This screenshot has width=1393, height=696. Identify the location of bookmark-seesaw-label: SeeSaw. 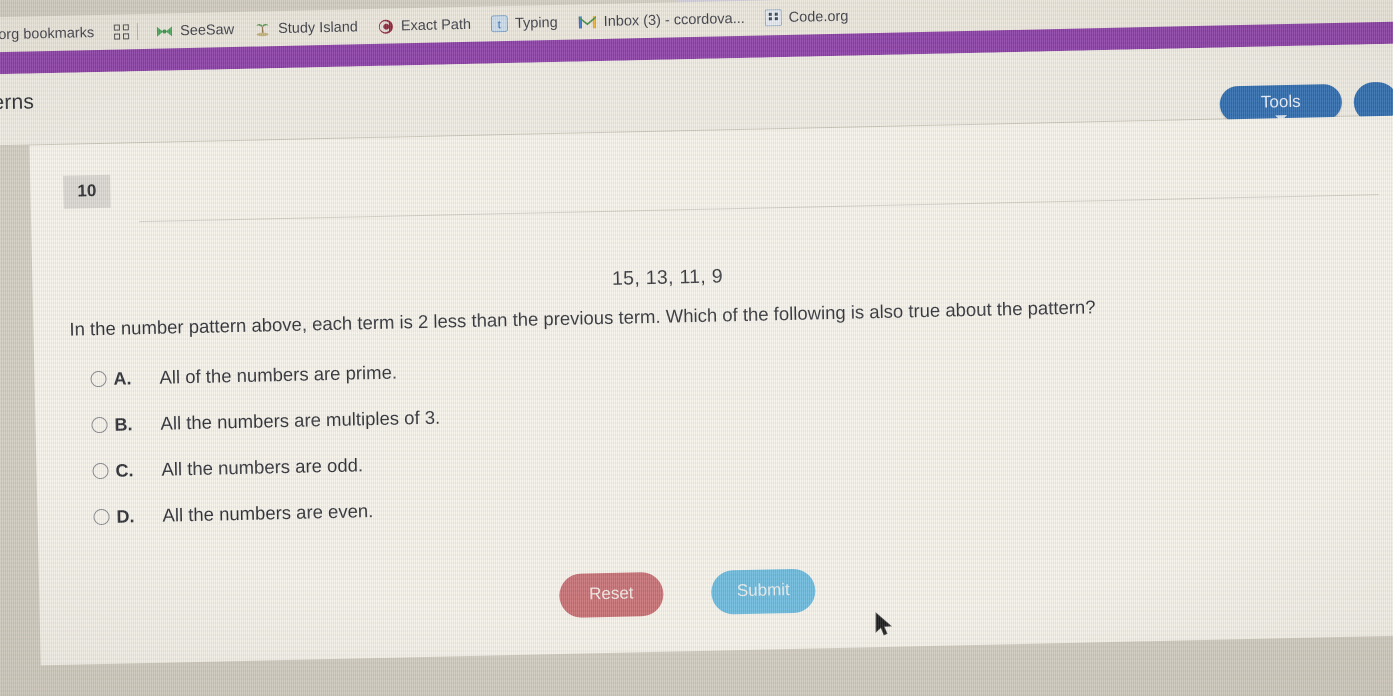
(207, 30).